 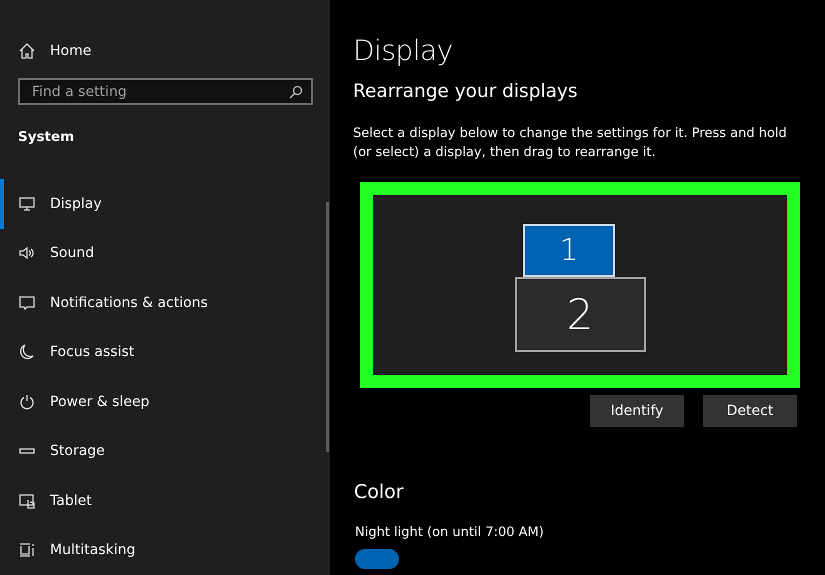 I want to click on section-heading: Rearrange your displays, so click(x=466, y=91).